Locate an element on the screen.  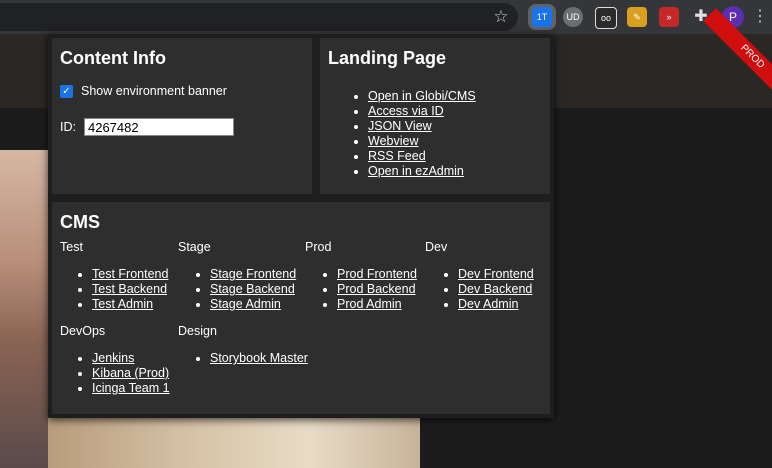
list-item: Prod Frontend is located at coordinates (377, 274).